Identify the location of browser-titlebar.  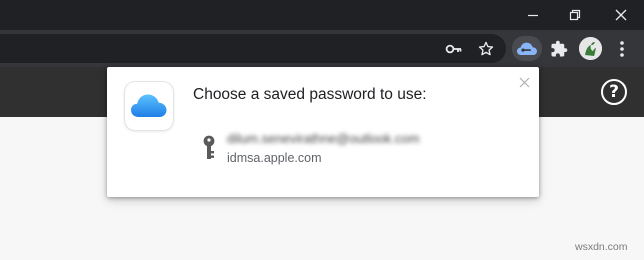
(322, 15).